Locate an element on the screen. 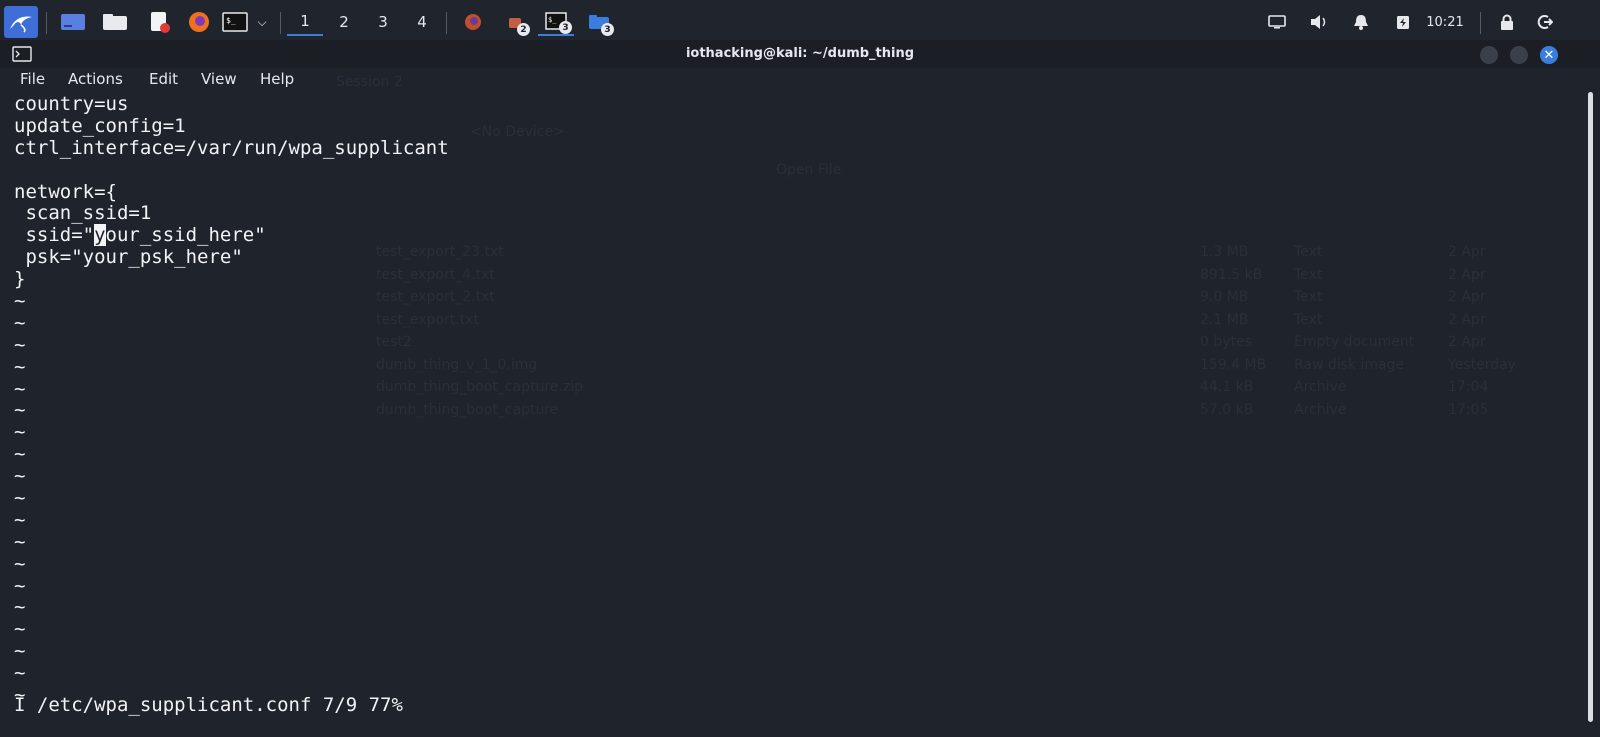 The height and width of the screenshot is (737, 1600). window-count-badge: 2 is located at coordinates (523, 29).